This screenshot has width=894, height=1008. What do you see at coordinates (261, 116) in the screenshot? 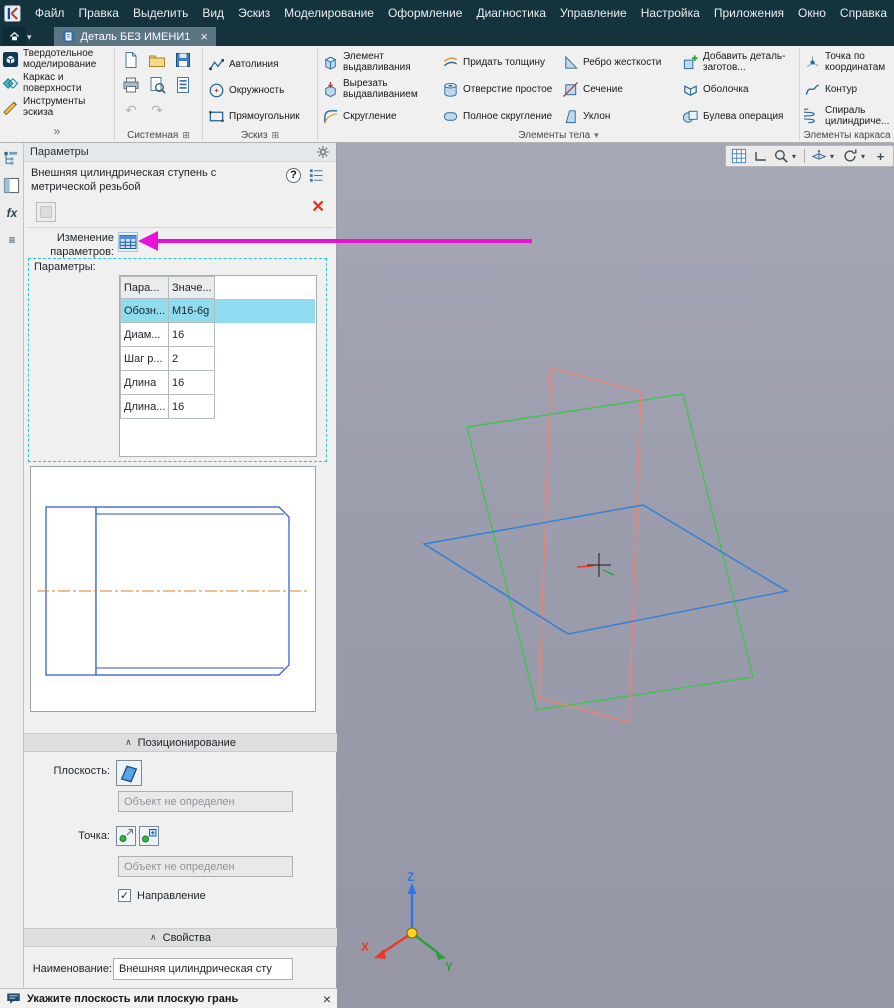
I see `rectangle-button: Прямоугольник` at bounding box center [261, 116].